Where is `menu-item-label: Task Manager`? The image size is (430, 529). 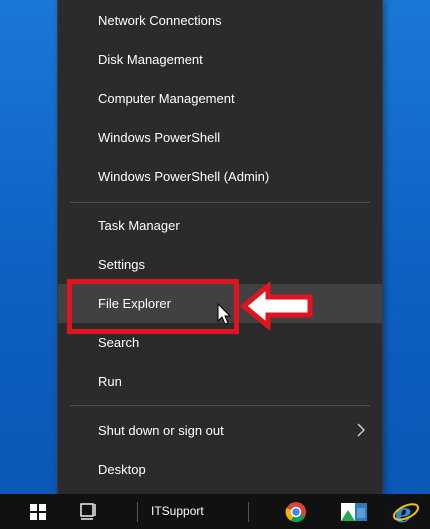
menu-item-label: Task Manager is located at coordinates (139, 225).